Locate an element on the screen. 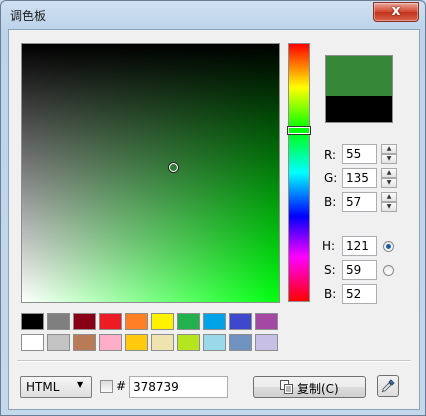 Image resolution: width=426 pixels, height=416 pixels. blue-spinner: ▲ ▼ is located at coordinates (389, 202).